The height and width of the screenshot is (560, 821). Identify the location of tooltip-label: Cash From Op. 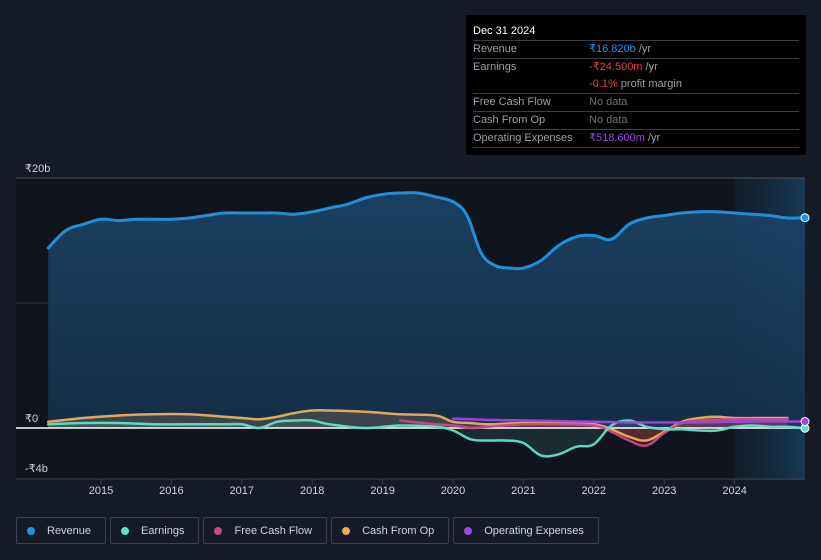
(509, 120).